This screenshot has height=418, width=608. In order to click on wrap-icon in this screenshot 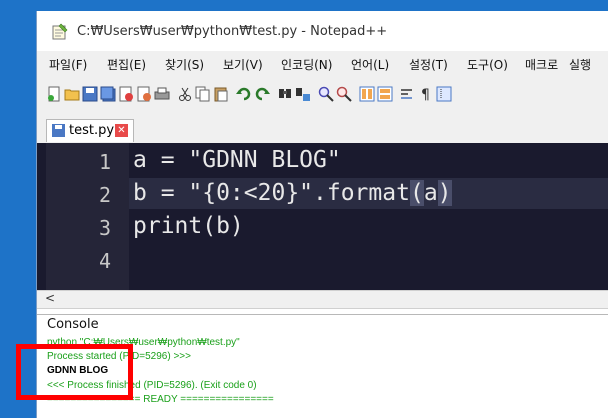, I will do `click(408, 94)`.